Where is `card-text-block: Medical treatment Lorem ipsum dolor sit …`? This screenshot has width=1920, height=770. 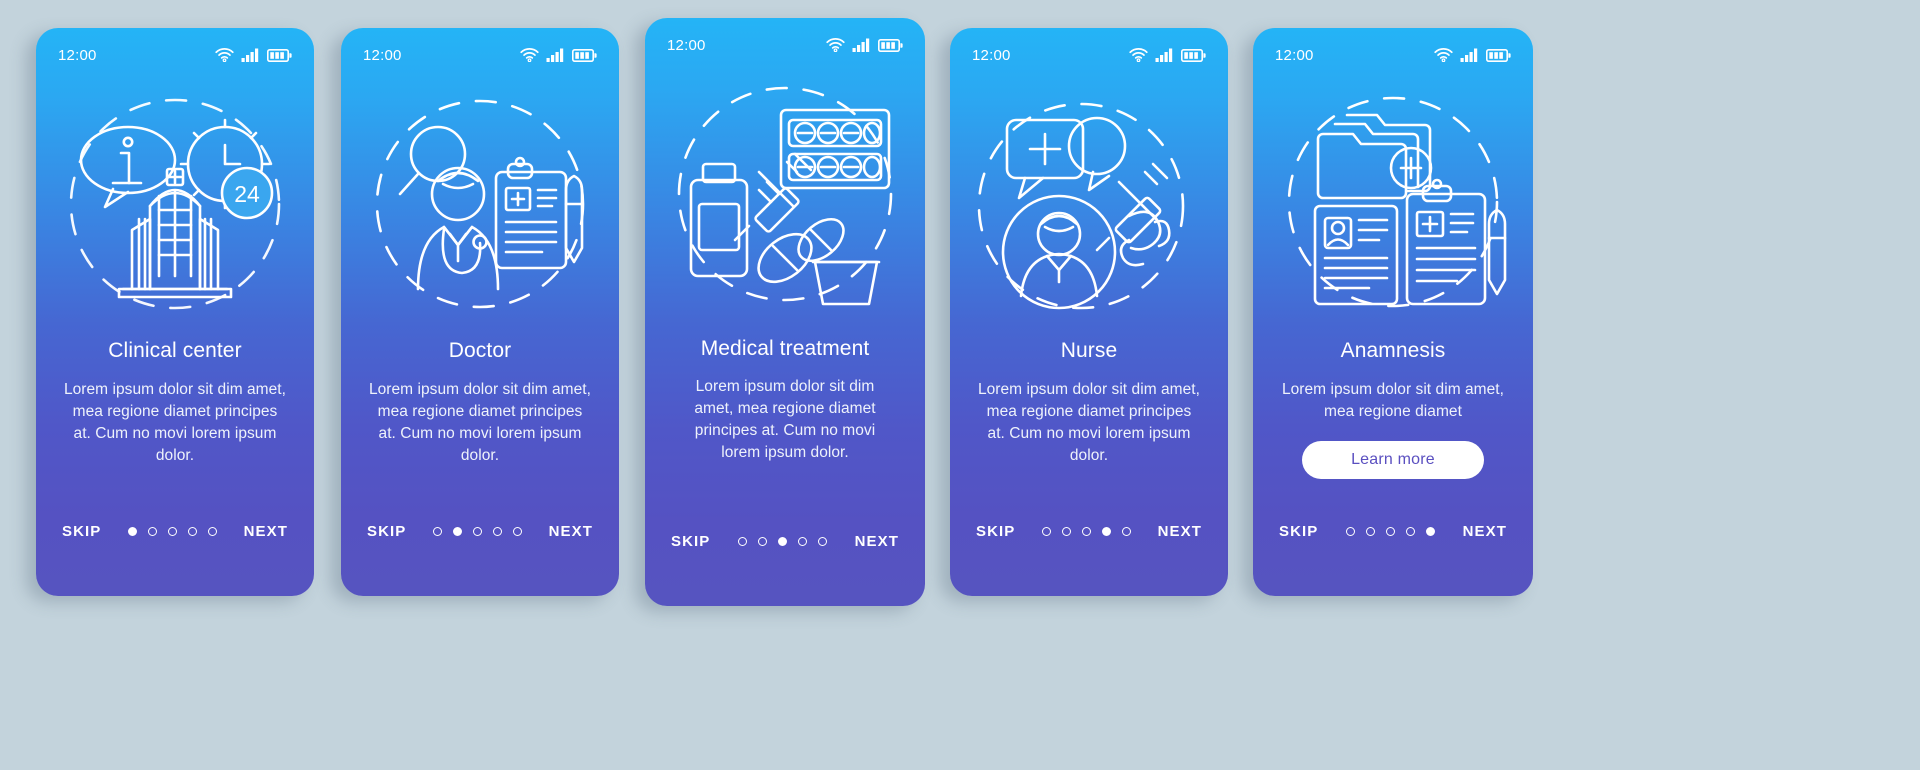
card-text-block: Medical treatment Lorem ipsum dolor sit … is located at coordinates (785, 400).